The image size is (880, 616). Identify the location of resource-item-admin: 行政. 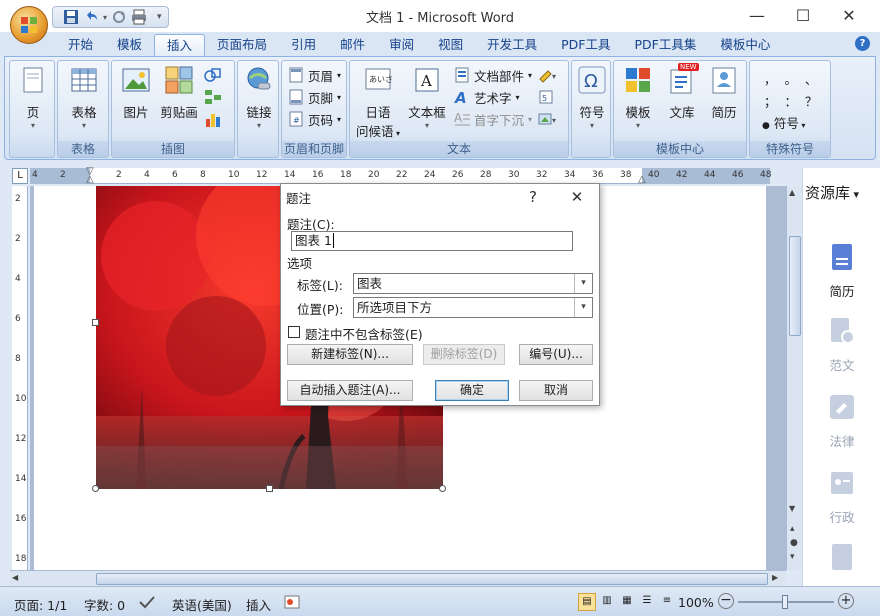
(841, 497).